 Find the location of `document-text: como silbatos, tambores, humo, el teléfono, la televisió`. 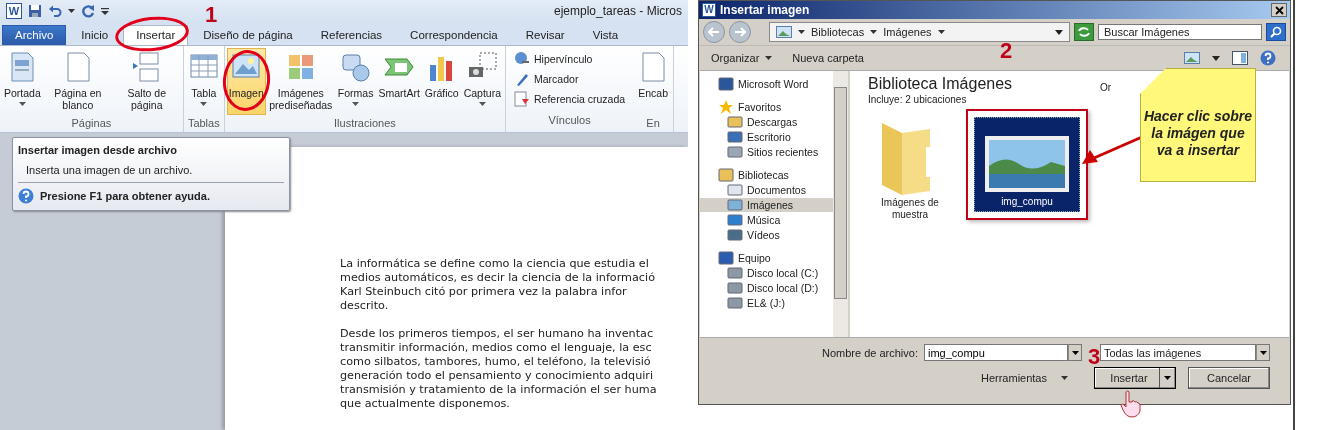

document-text: como silbatos, tambores, humo, el teléfono, la televisió is located at coordinates (496, 362).